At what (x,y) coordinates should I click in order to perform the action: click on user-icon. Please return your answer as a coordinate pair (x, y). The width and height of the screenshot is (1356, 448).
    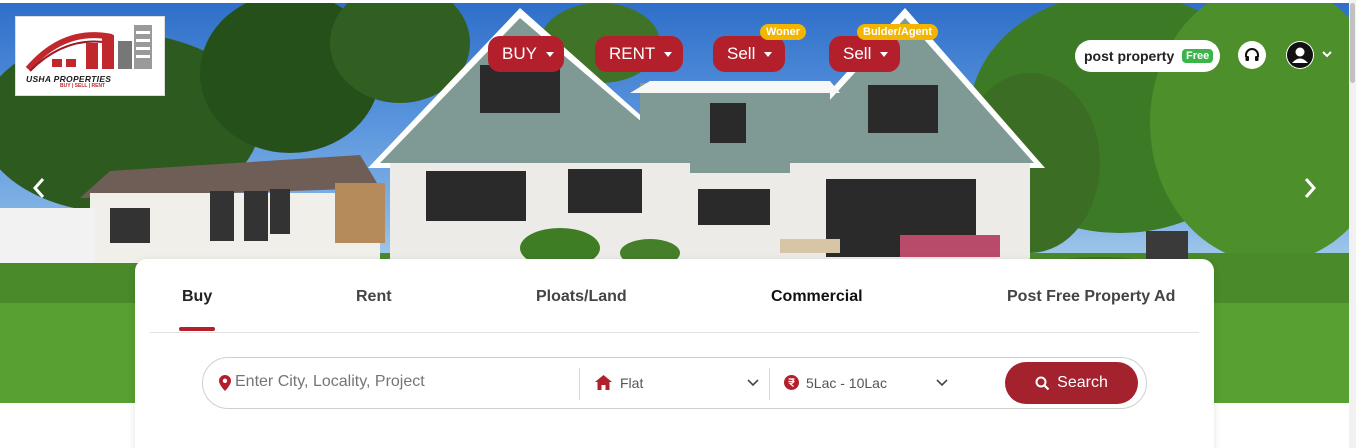
    Looking at the image, I should click on (1300, 55).